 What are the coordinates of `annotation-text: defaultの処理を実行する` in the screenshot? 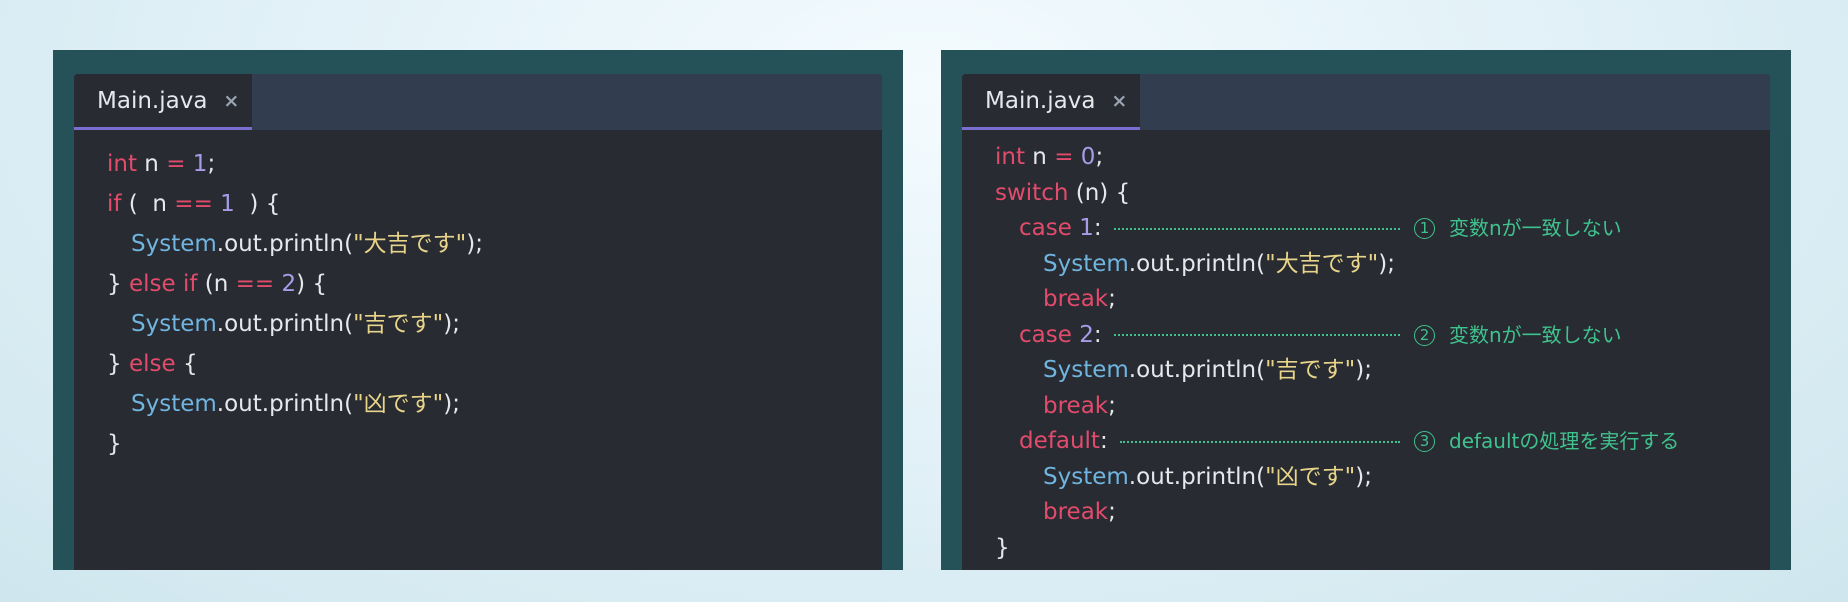 It's located at (1564, 441).